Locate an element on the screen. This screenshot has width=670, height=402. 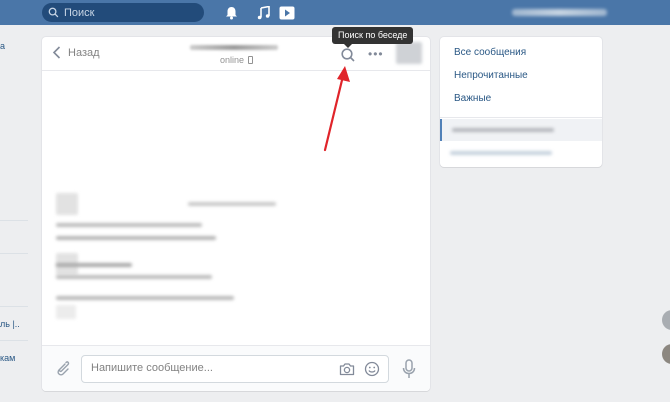
online-status: online is located at coordinates (237, 60).